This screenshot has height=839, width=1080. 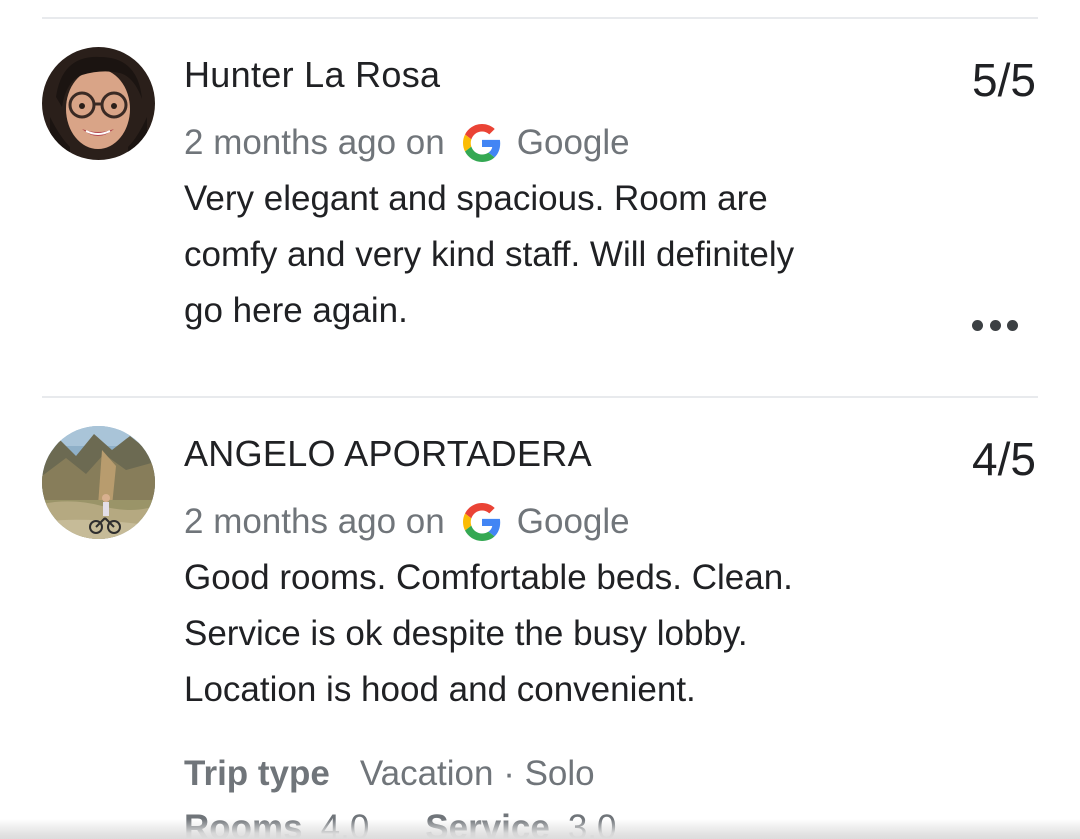 I want to click on landscape-cyclist-icon, so click(x=98, y=482).